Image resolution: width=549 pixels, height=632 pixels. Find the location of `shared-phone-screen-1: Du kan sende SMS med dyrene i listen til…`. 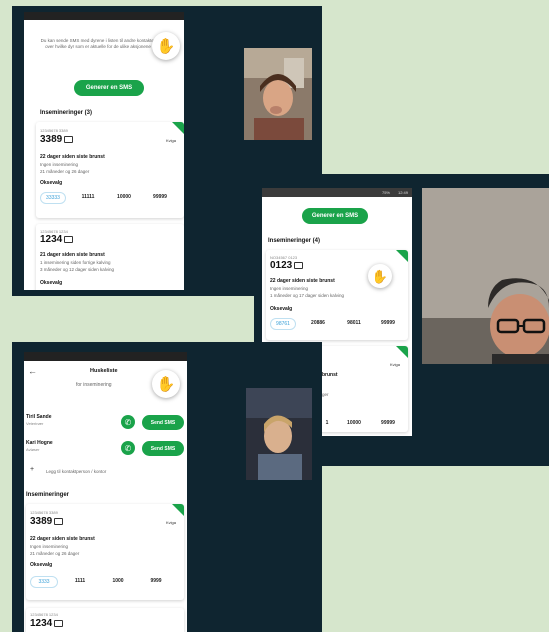

shared-phone-screen-1: Du kan sende SMS med dyrene i listen til… is located at coordinates (104, 151).